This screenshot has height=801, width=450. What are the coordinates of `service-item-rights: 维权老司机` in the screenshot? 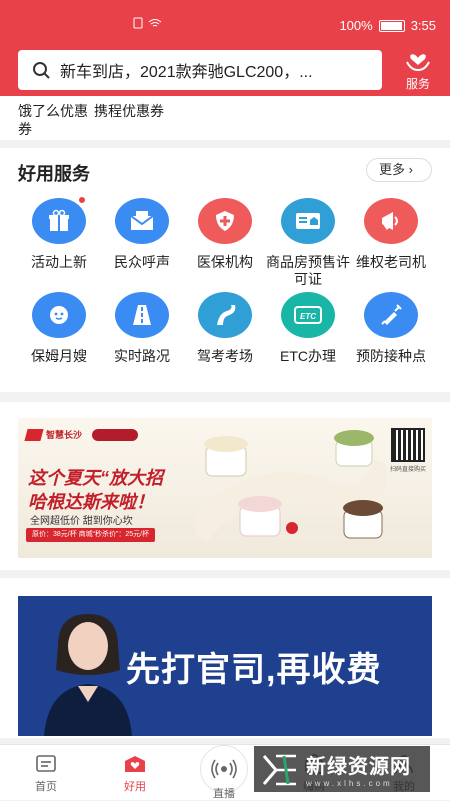 It's located at (391, 234).